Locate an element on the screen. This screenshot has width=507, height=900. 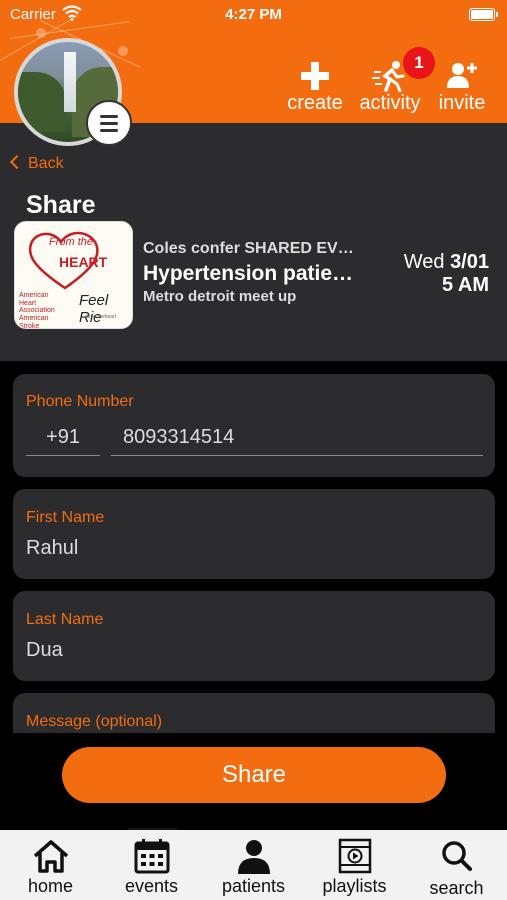
back-label: Back is located at coordinates (46, 163).